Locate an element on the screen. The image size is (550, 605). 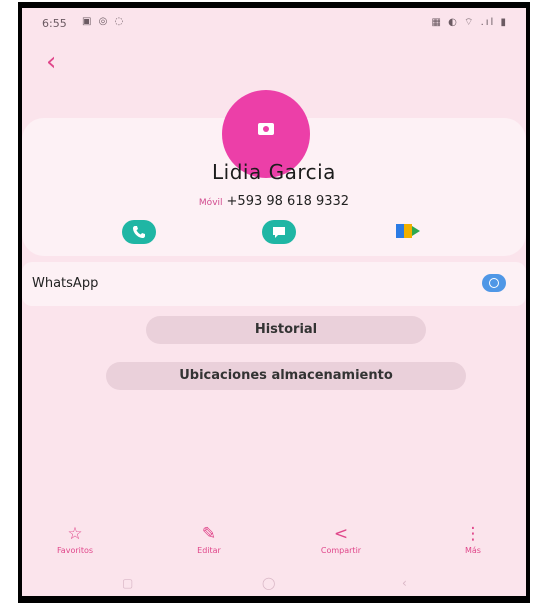
back-nav-icon: ‹ is located at coordinates (404, 583).